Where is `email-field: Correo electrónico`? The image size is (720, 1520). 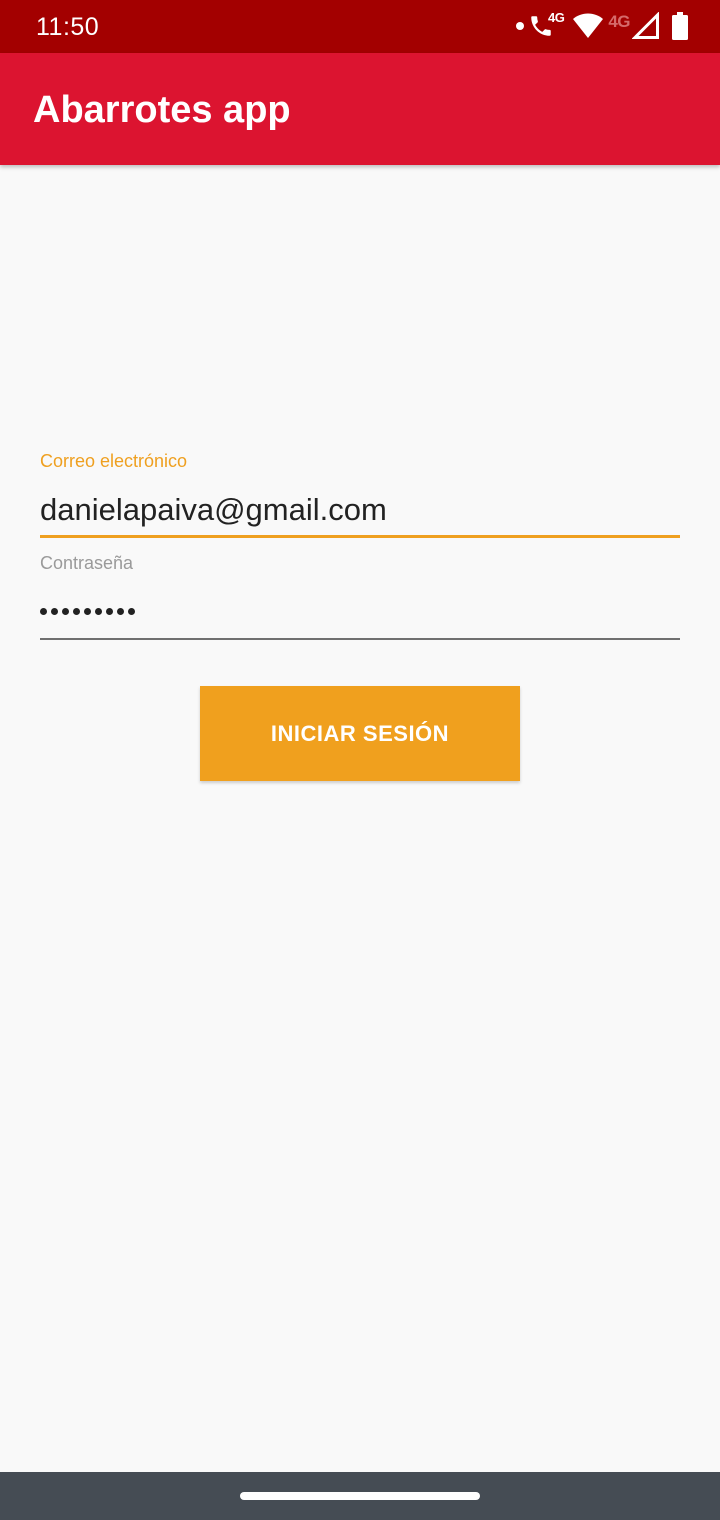
email-field: Correo electrónico is located at coordinates (360, 493).